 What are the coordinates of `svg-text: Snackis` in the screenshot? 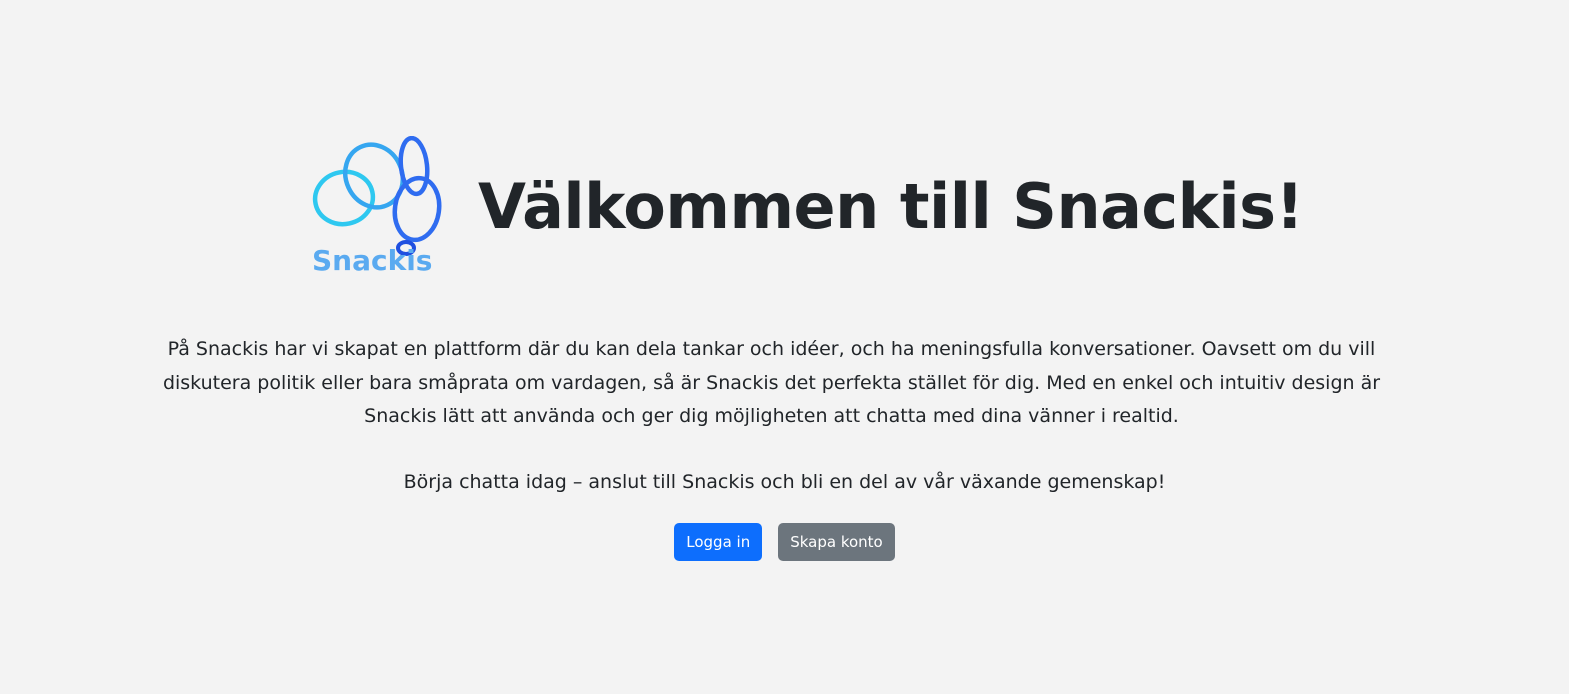 It's located at (372, 260).